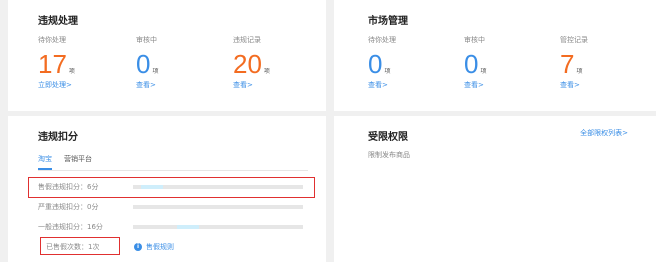 This screenshot has height=262, width=656. What do you see at coordinates (173, 170) in the screenshot?
I see `tab-divider` at bounding box center [173, 170].